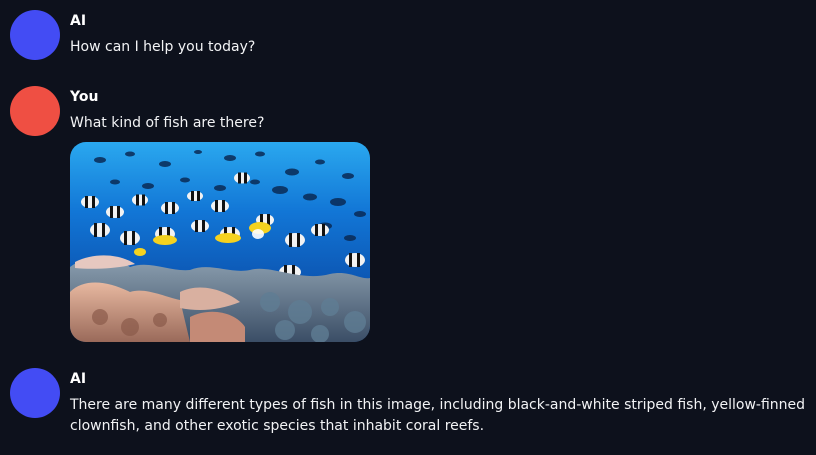  I want to click on message-ai-greeting: AI How can I help you today?, so click(132, 35).